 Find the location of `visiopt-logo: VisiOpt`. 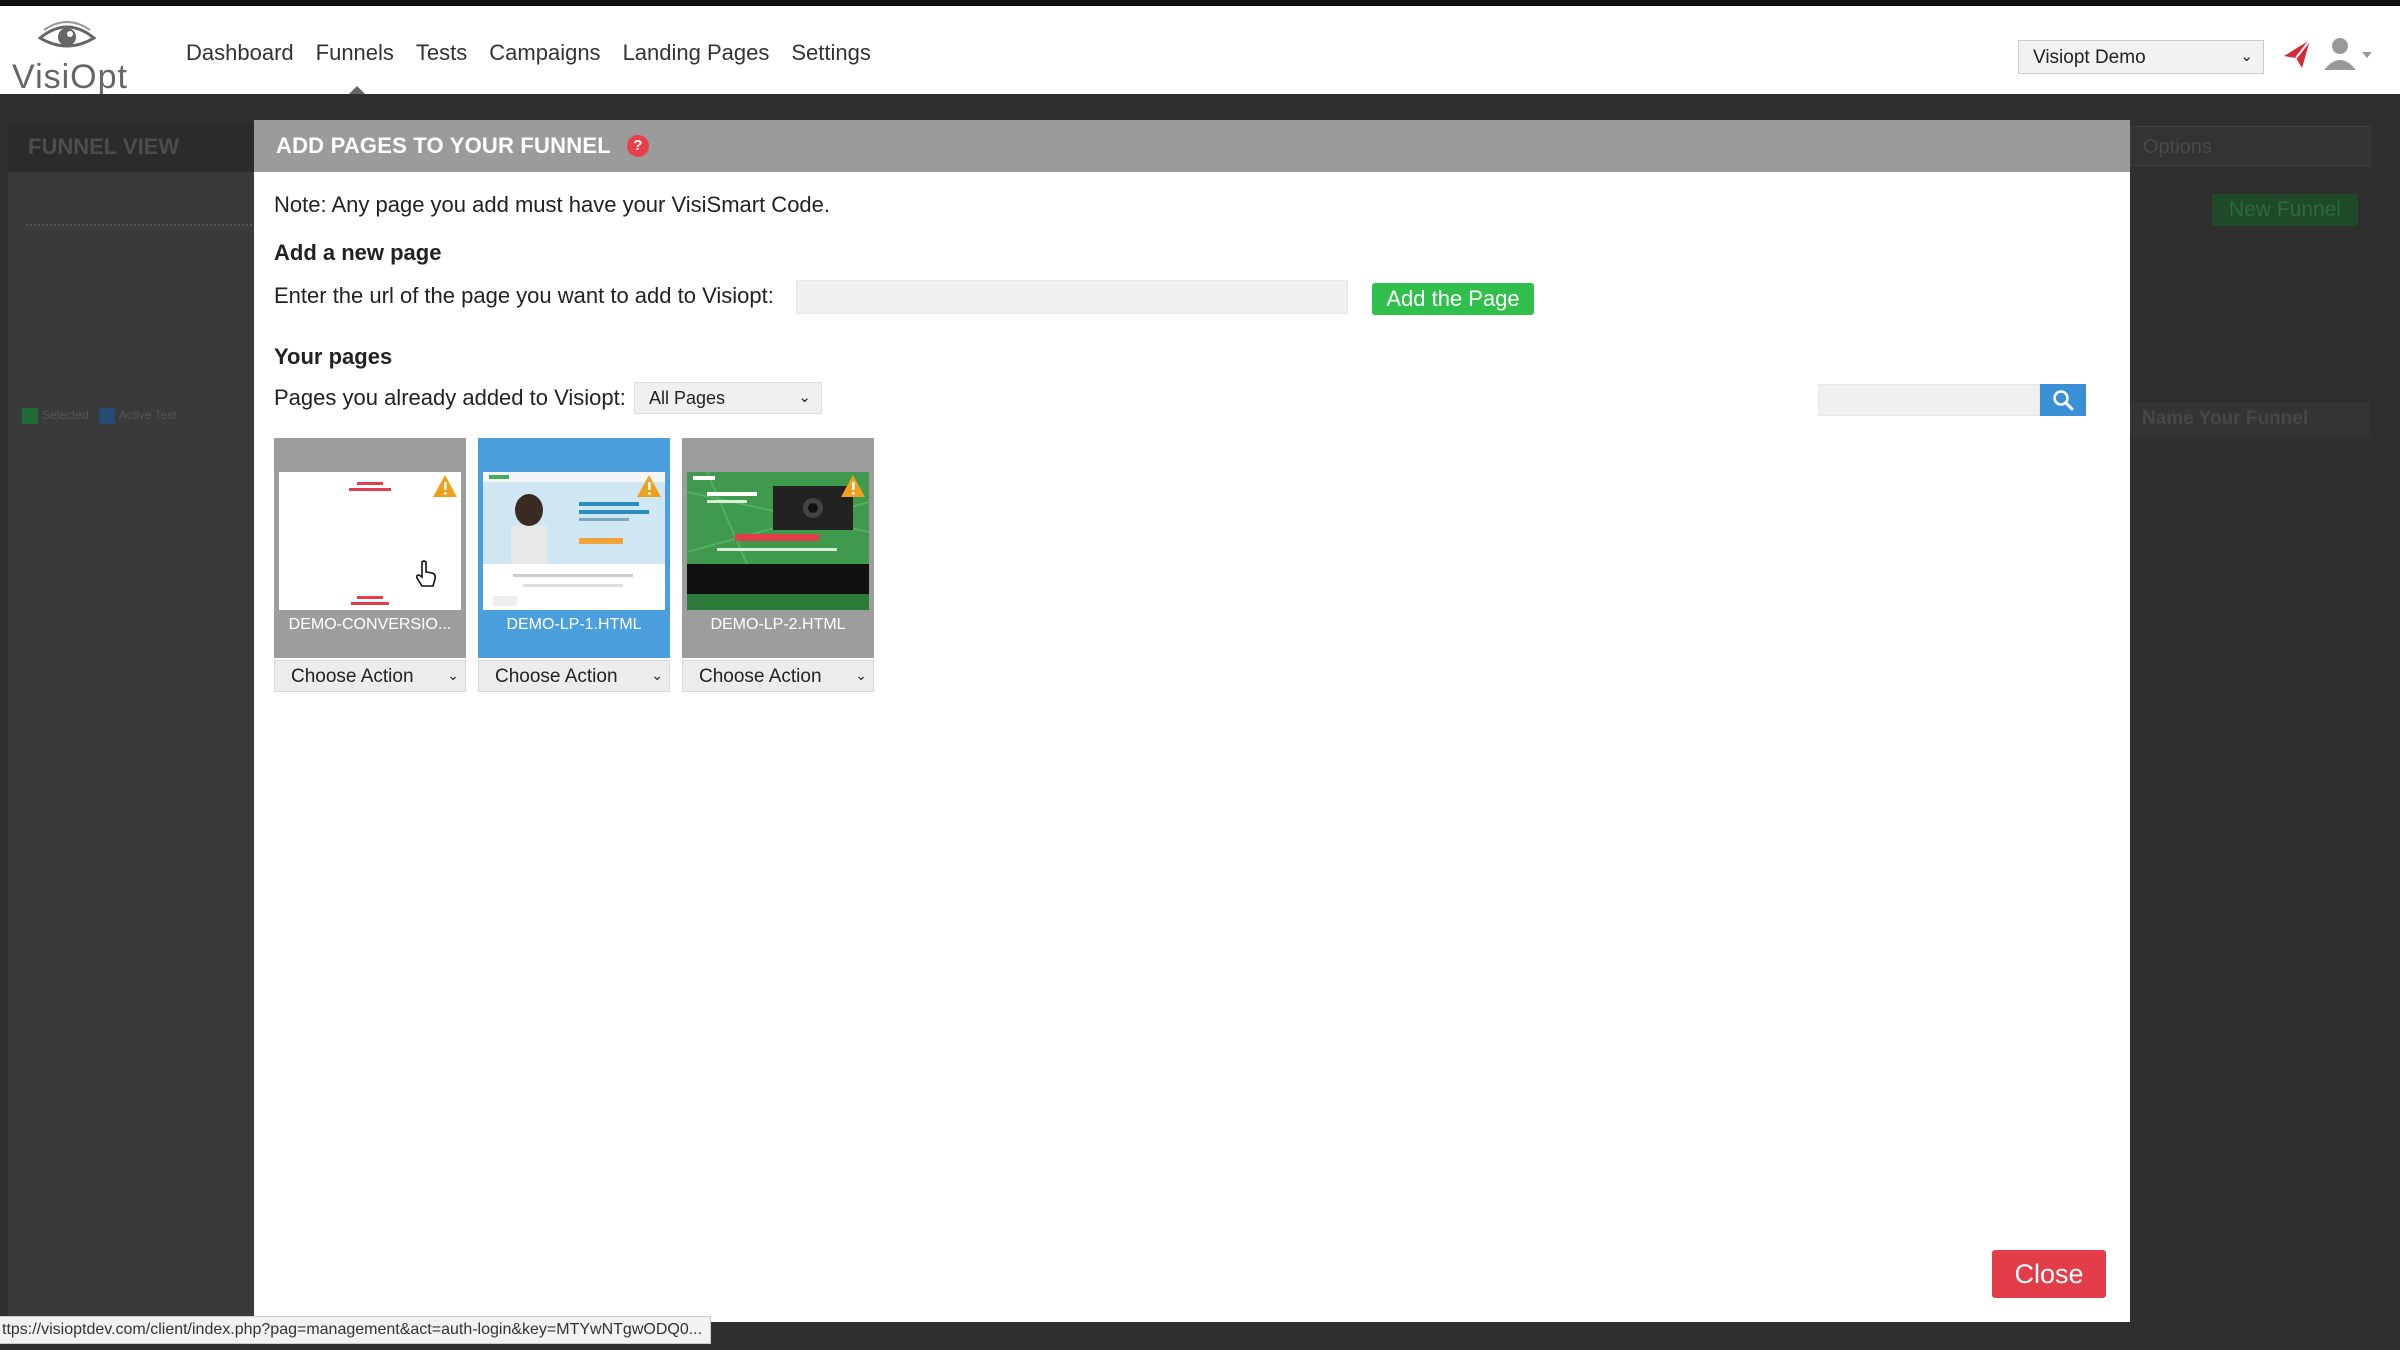

visiopt-logo: VisiOpt is located at coordinates (69, 56).